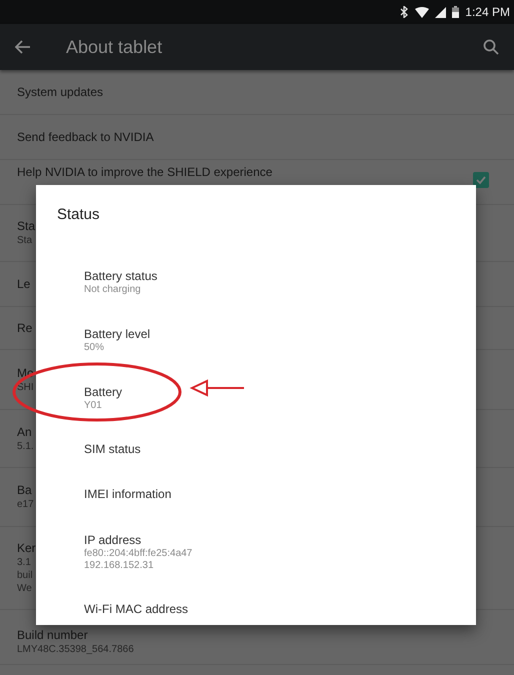 The image size is (514, 675). I want to click on setting-summary: LMY48C.35398_564.7866, so click(75, 649).